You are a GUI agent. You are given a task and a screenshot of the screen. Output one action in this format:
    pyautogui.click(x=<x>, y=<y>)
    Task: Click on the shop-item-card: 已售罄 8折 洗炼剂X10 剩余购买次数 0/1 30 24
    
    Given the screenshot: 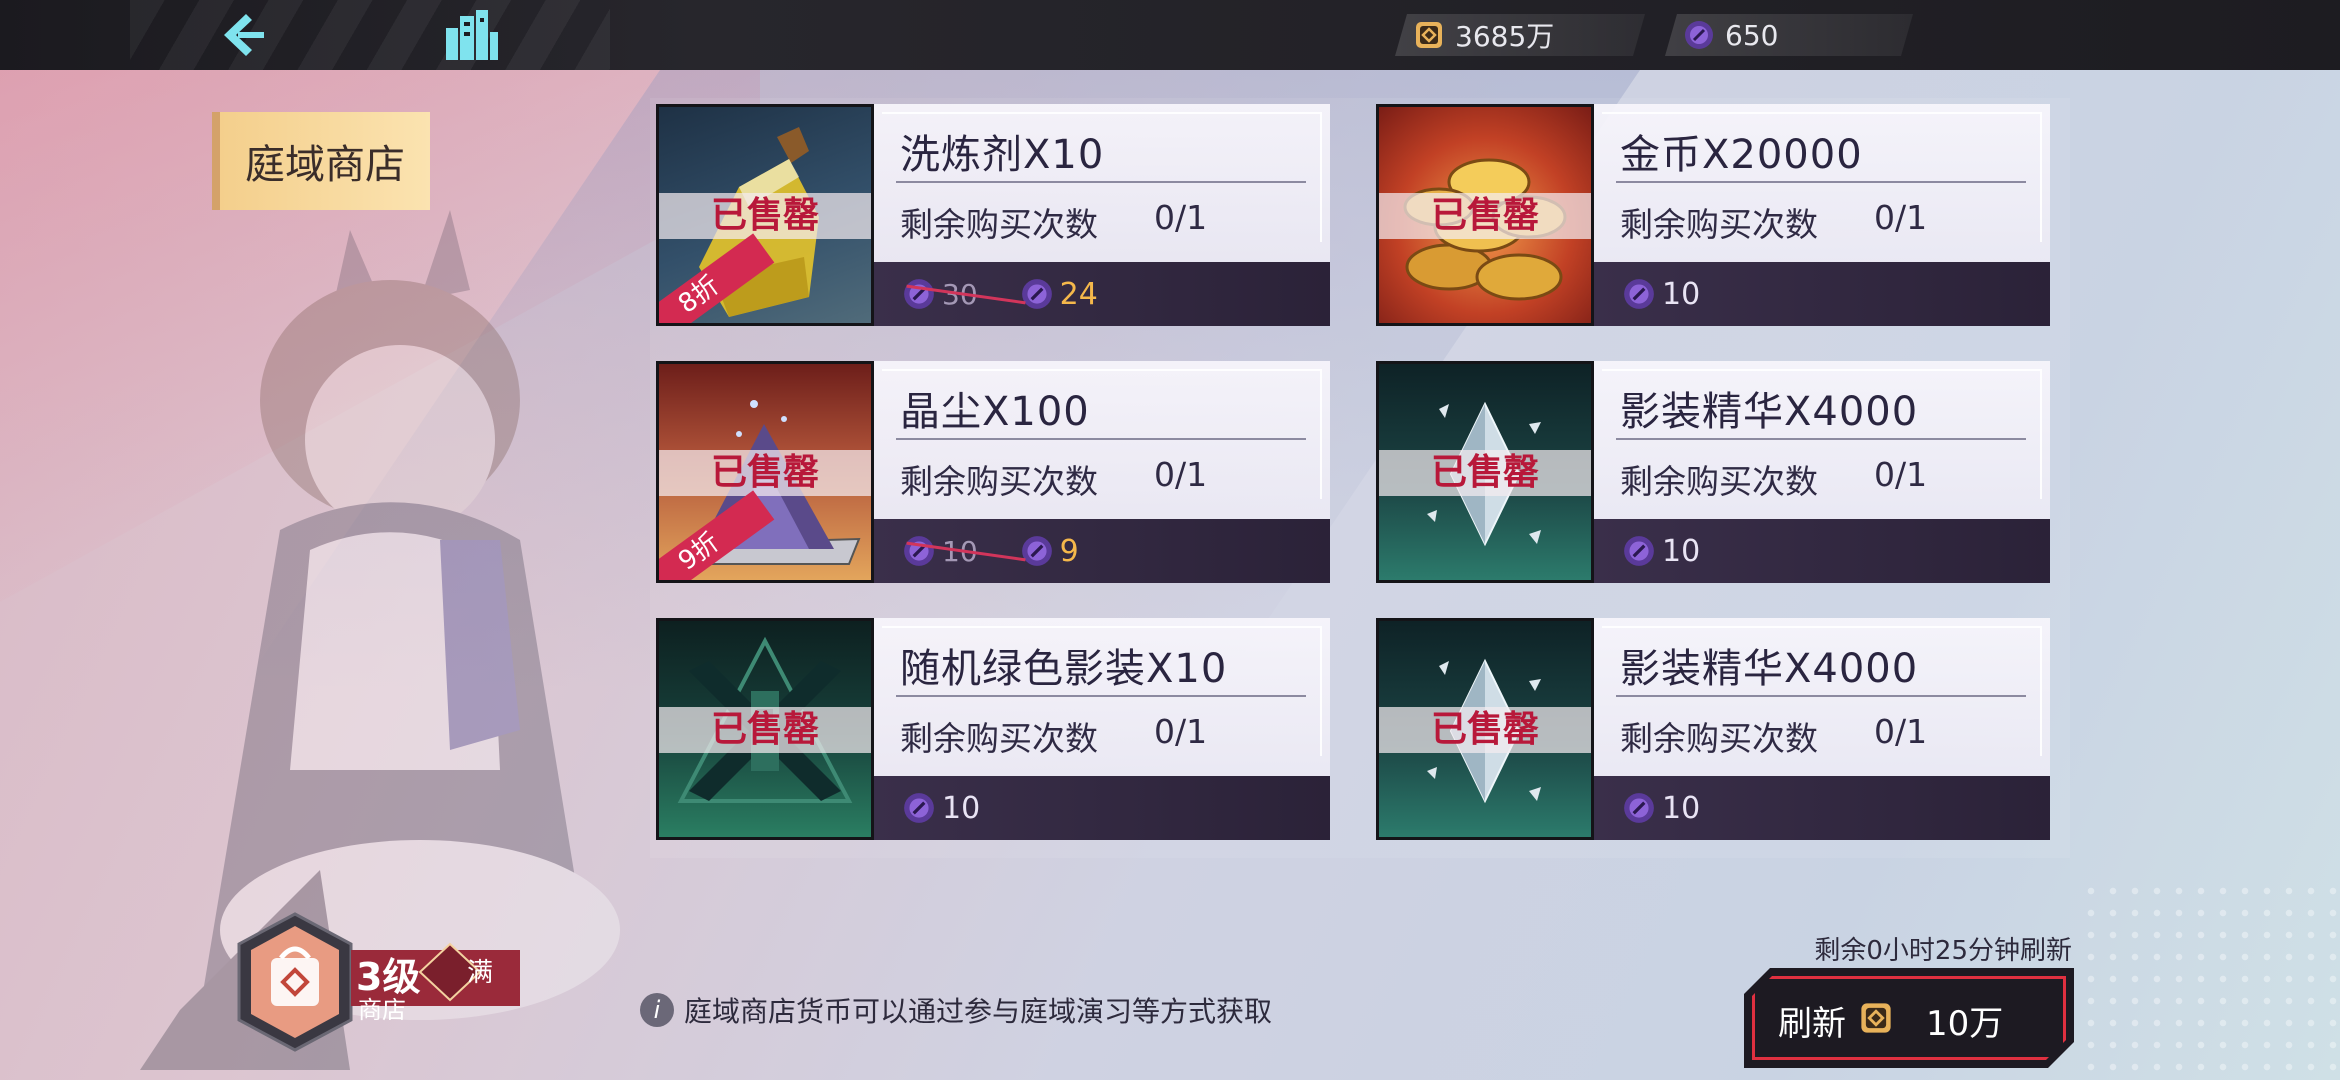 What is the action you would take?
    pyautogui.click(x=990, y=212)
    